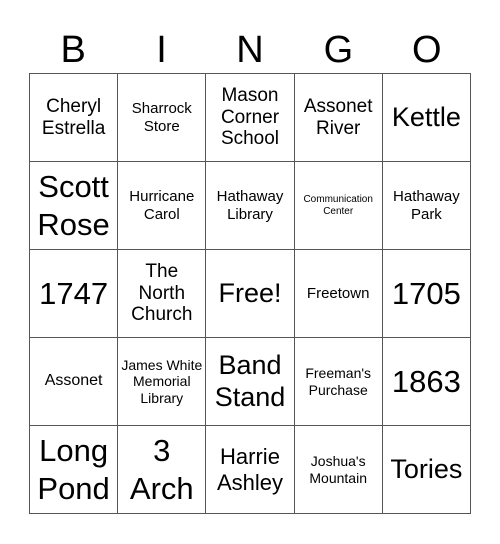 Image resolution: width=500 pixels, height=544 pixels. What do you see at coordinates (74, 382) in the screenshot?
I see `bingo-cell: Assonet` at bounding box center [74, 382].